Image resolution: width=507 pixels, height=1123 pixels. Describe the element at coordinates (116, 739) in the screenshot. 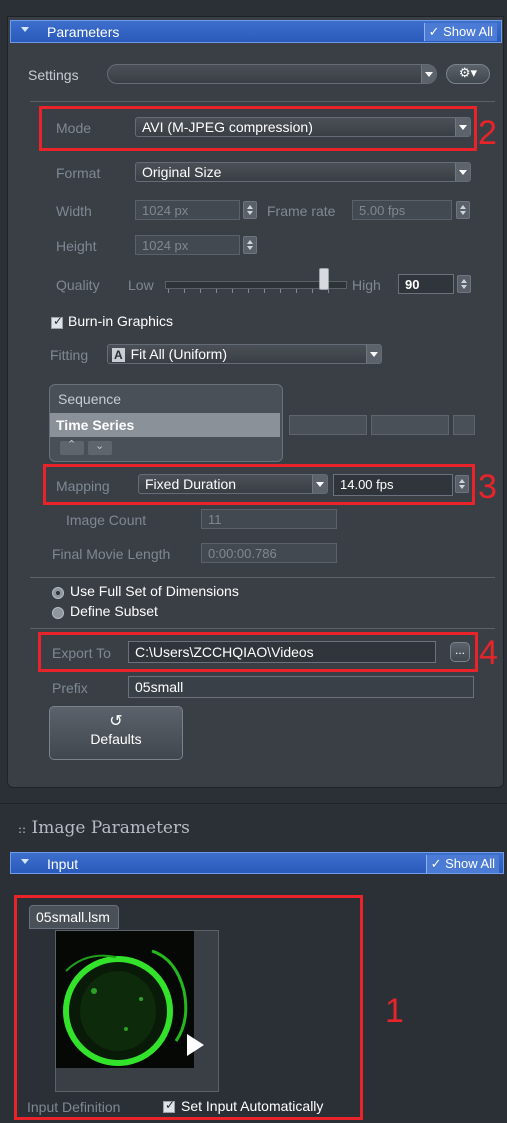

I see `defaults-label: Defaults` at that location.